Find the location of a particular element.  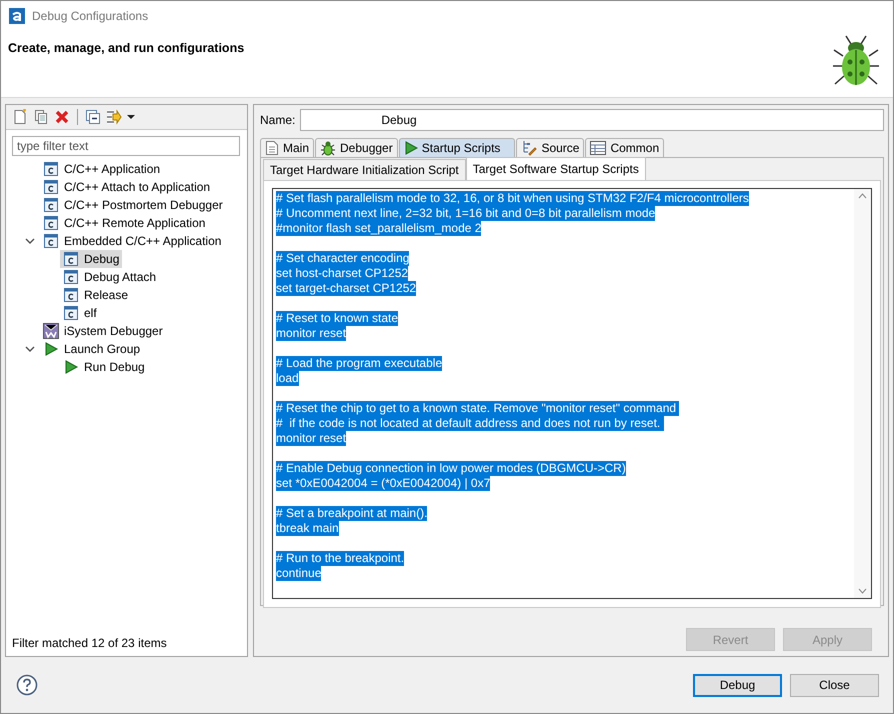

dialog-button: Close is located at coordinates (834, 685).